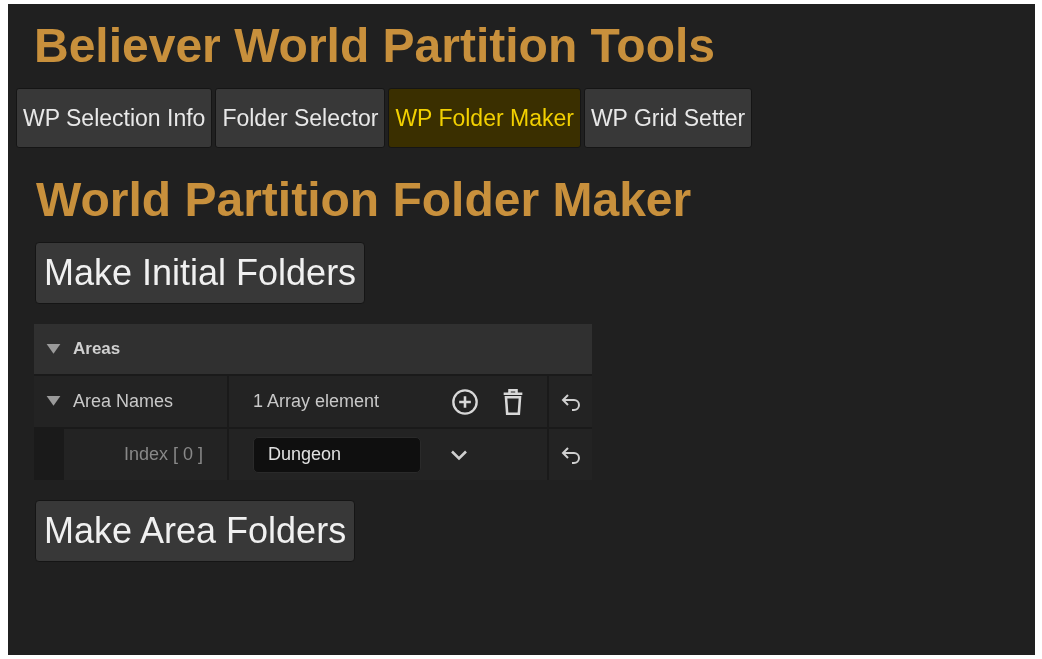 The height and width of the screenshot is (659, 1042). I want to click on make-area-folders-button: Make Area Folders, so click(195, 531).